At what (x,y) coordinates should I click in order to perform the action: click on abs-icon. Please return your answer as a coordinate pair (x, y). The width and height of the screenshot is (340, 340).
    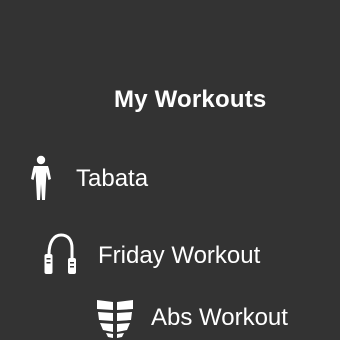
    Looking at the image, I should click on (115, 319).